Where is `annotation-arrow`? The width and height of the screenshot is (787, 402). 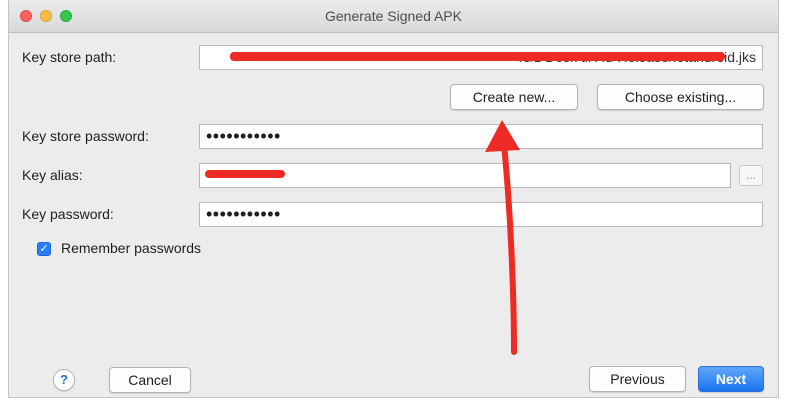
annotation-arrow is located at coordinates (502, 237).